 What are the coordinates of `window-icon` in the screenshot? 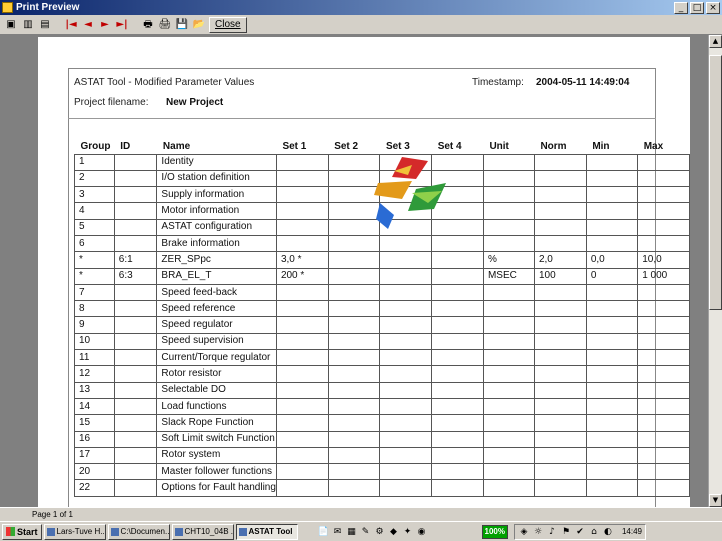 It's located at (114, 531).